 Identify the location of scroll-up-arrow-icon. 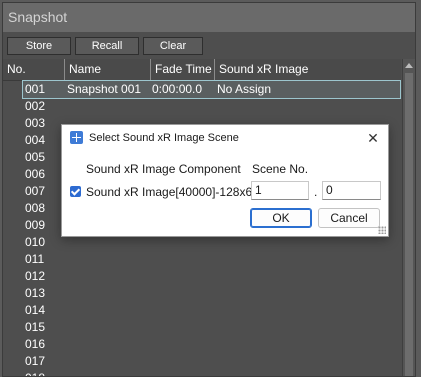
(409, 65).